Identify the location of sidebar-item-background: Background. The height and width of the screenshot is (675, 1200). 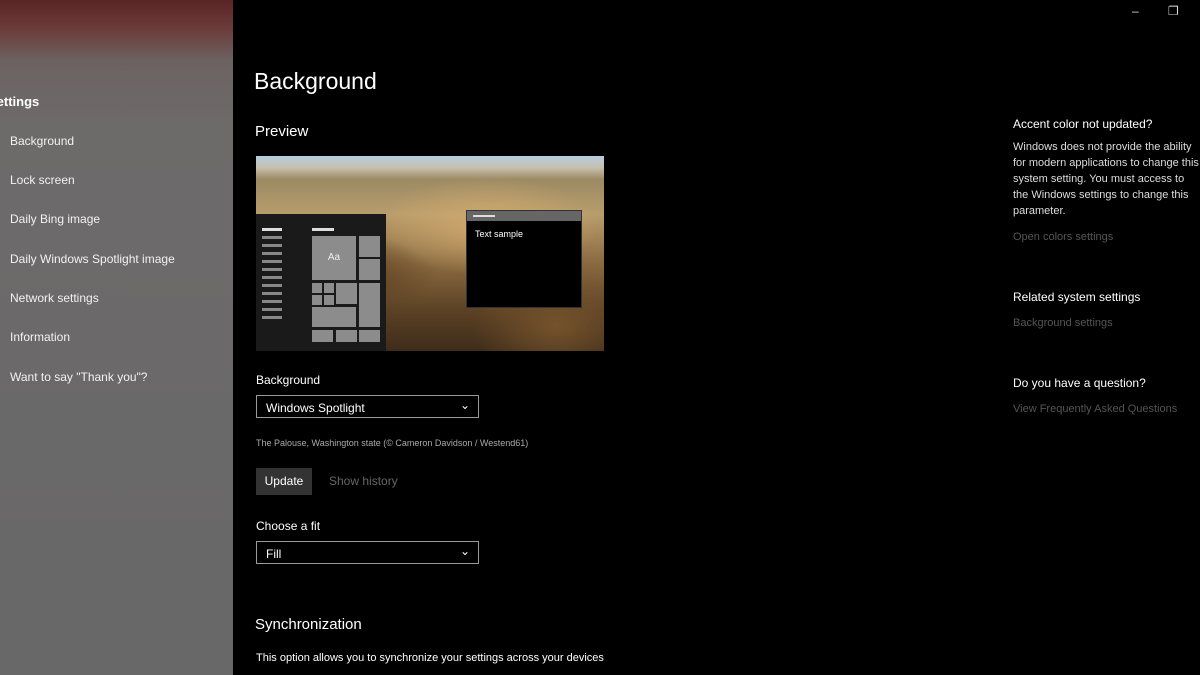
(42, 141).